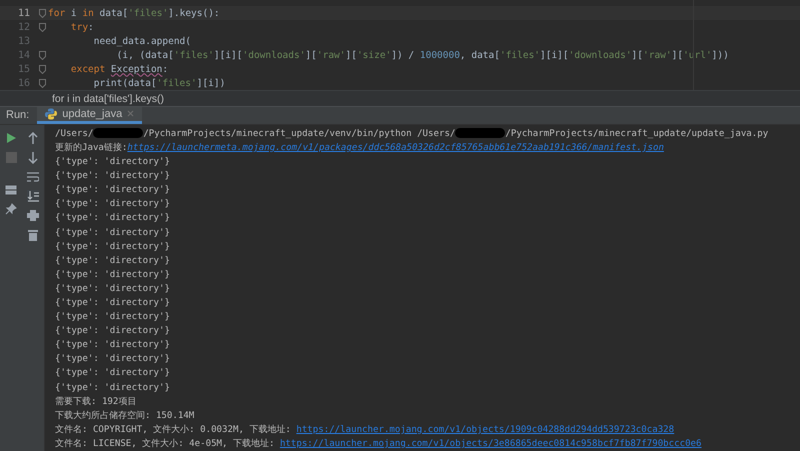  I want to click on line-number: 14, so click(23, 55).